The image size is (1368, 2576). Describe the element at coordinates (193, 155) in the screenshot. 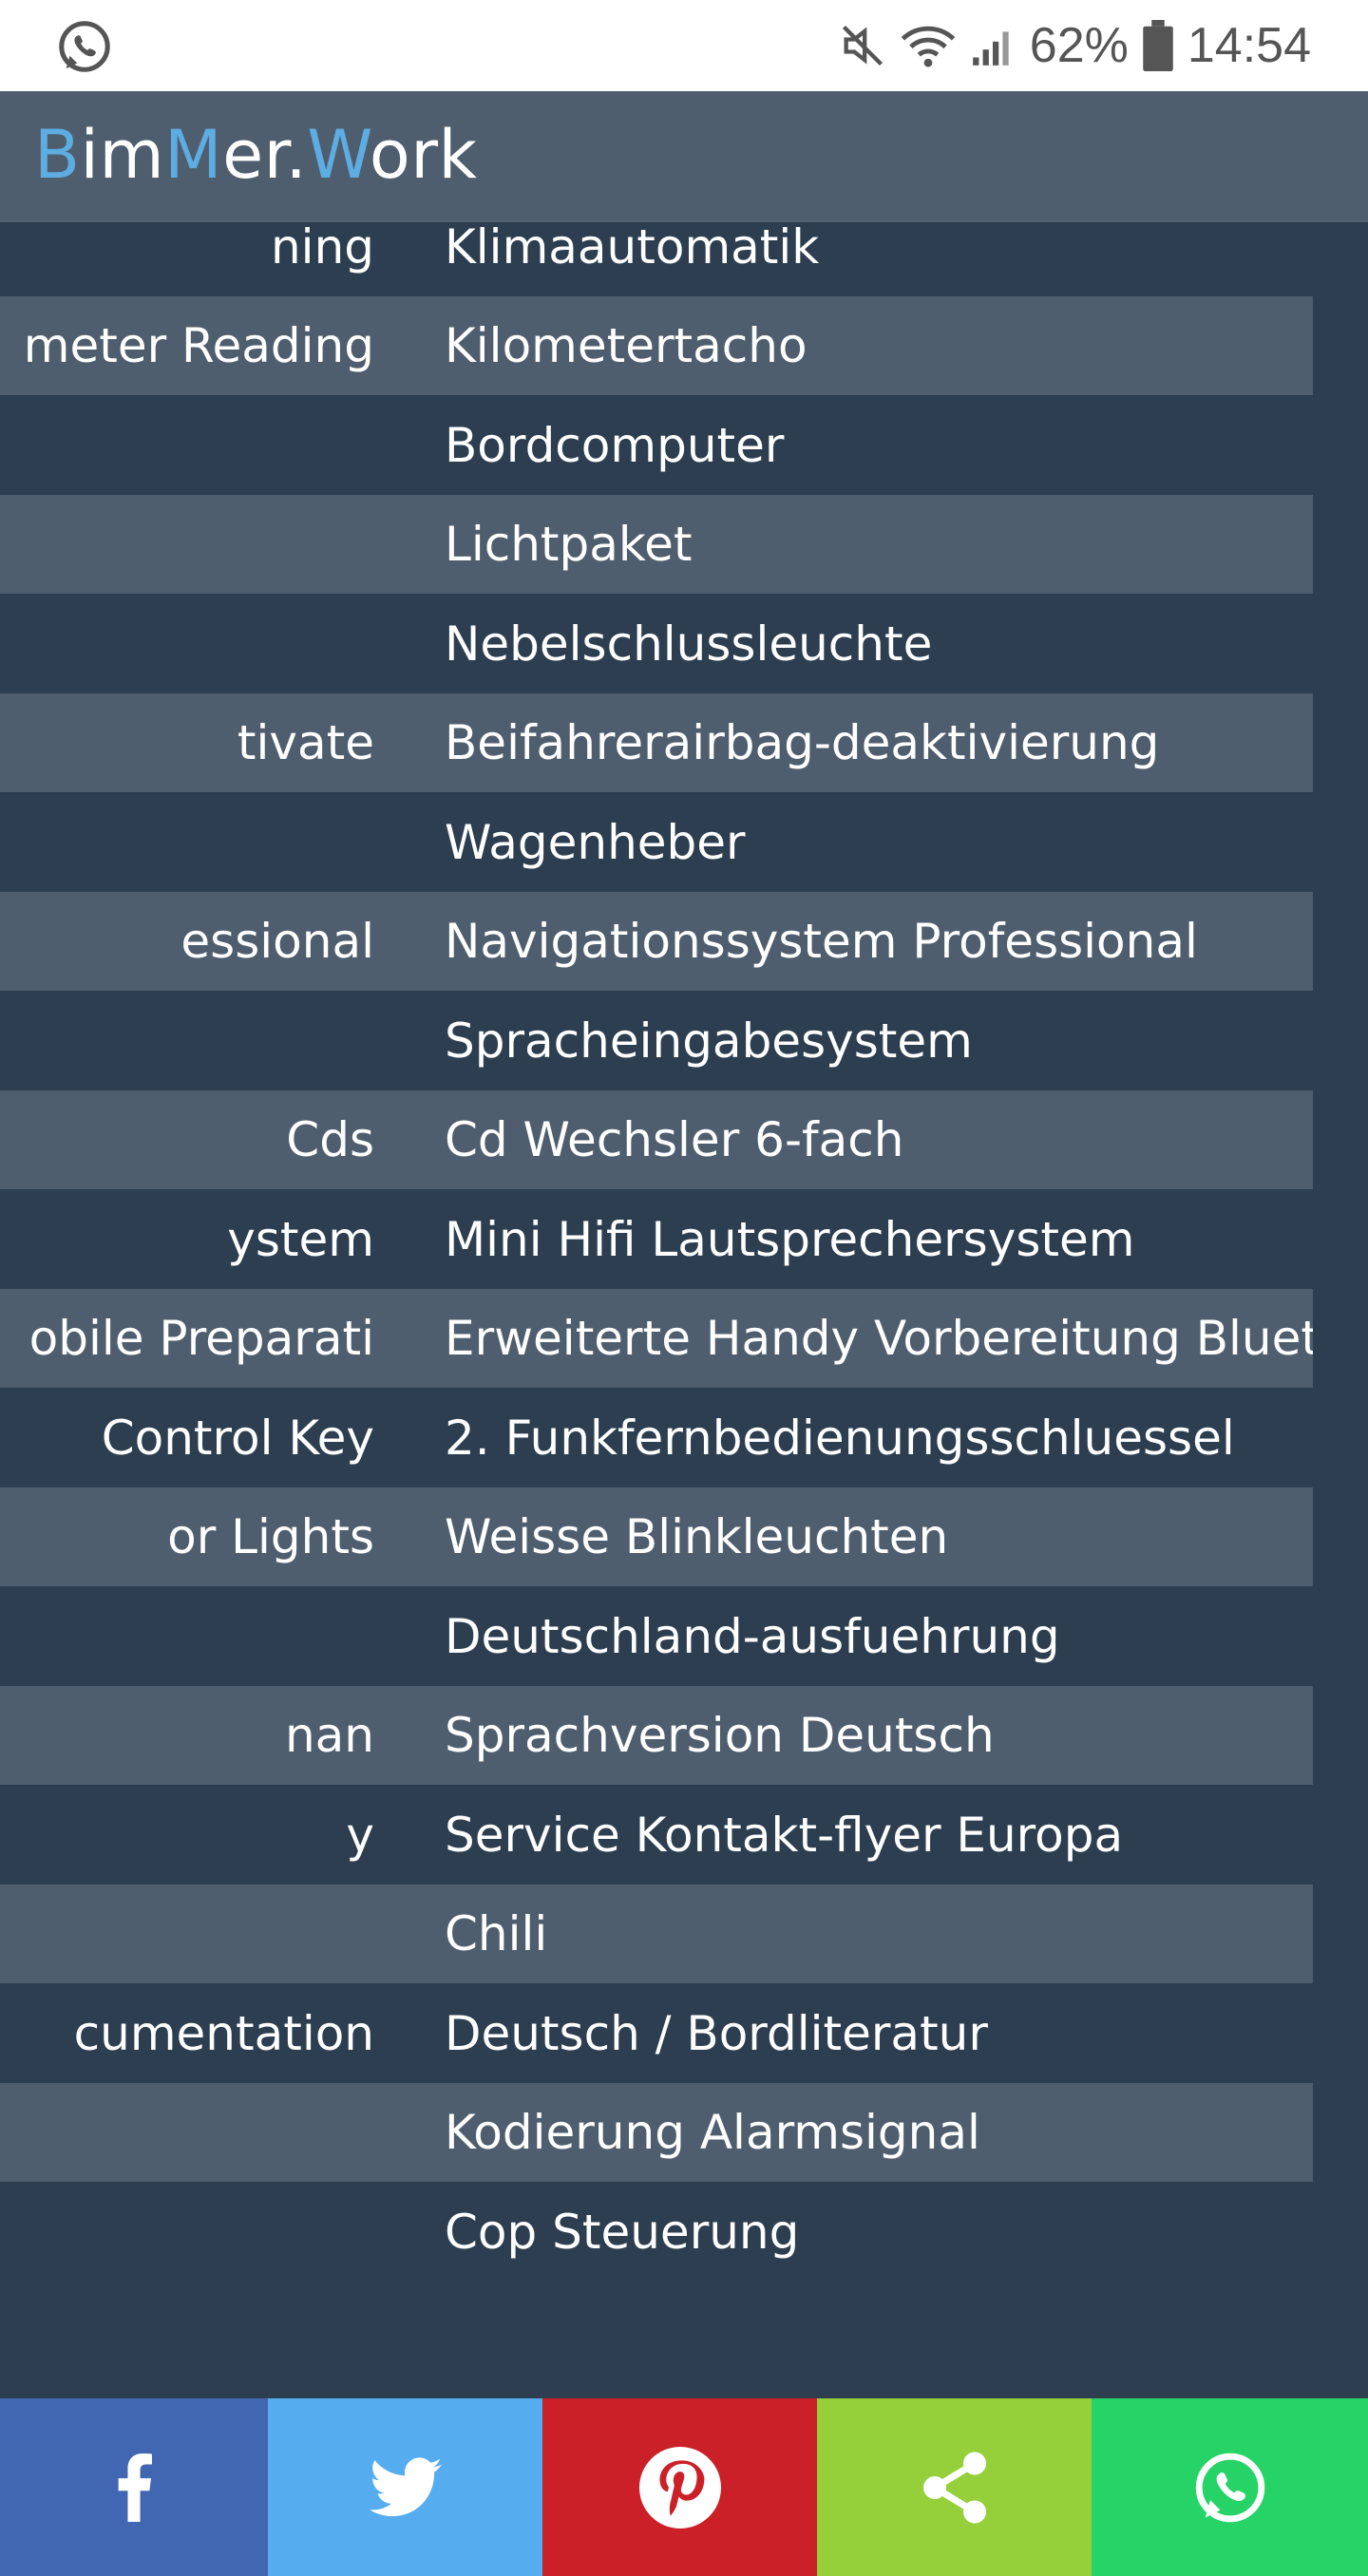

I see `brand-part: M` at that location.